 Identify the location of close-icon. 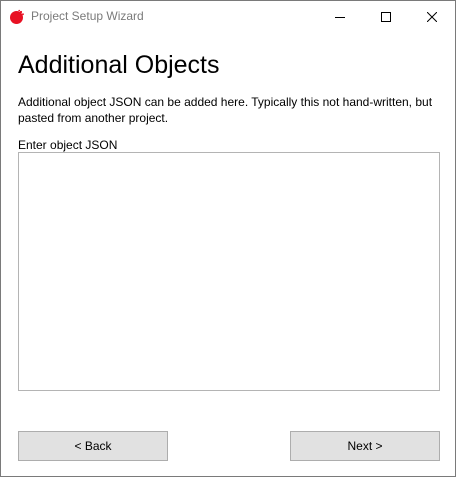
(432, 16).